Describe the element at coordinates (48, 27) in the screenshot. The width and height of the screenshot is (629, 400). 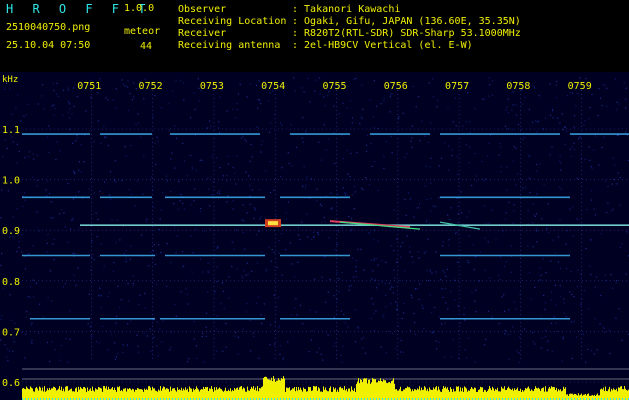
I see `file-name: 2510040750.png` at that location.